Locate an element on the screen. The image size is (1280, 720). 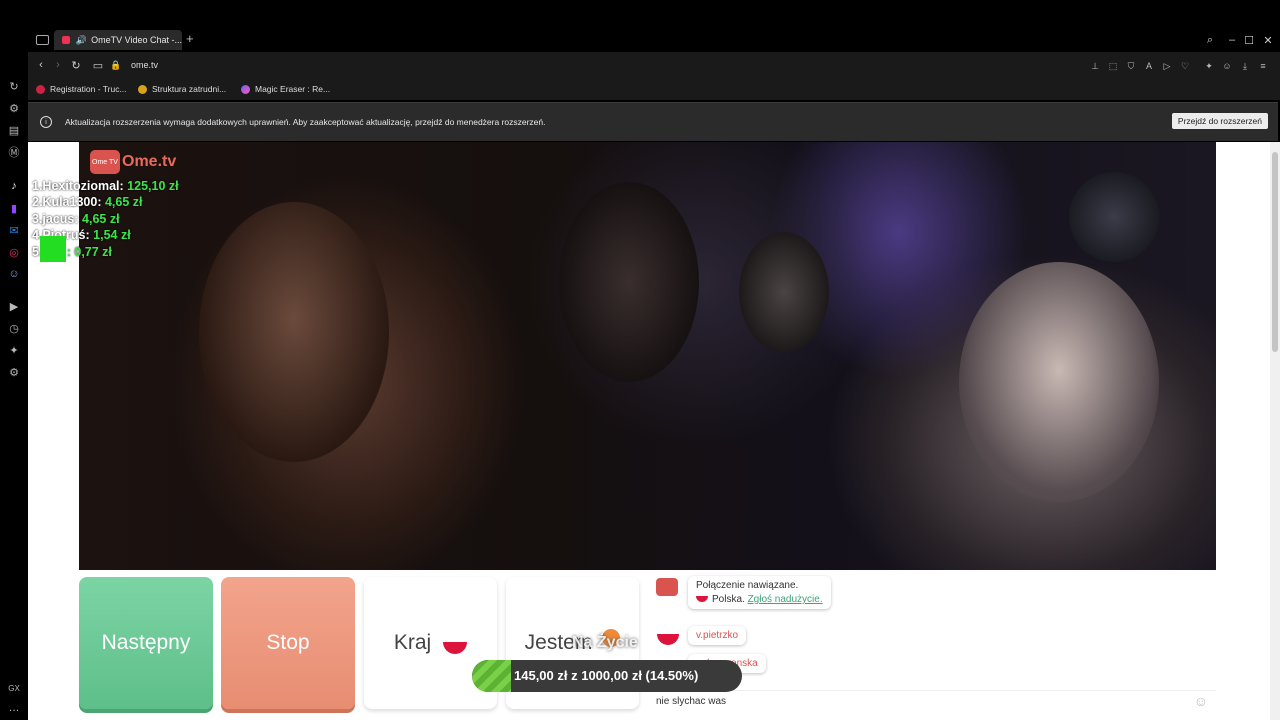
translate-icon: A is located at coordinates (1149, 66).